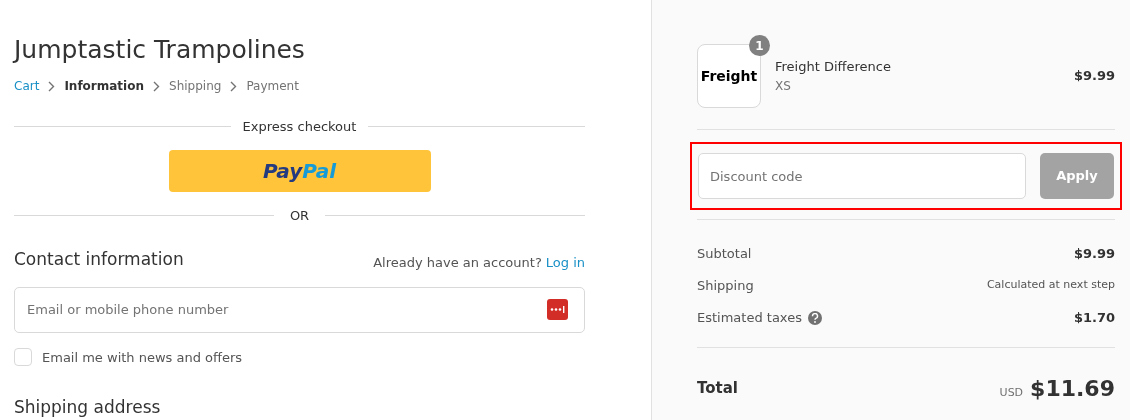 This screenshot has height=420, width=1130. Describe the element at coordinates (299, 309) in the screenshot. I see `email-field: Email or mobile phone number` at that location.